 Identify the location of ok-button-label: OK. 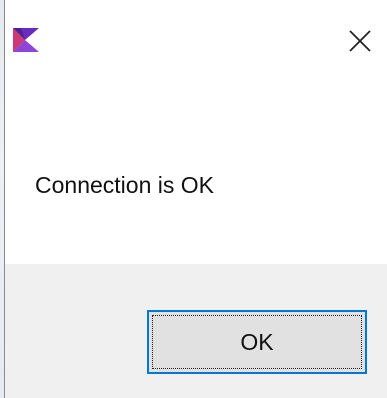
(257, 341).